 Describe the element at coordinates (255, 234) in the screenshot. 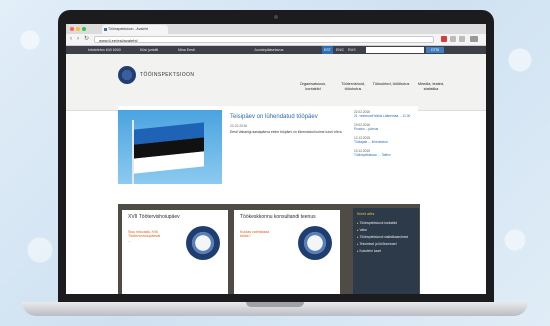

I see `promo-card-text: Kuidas valmistada tööks?` at that location.